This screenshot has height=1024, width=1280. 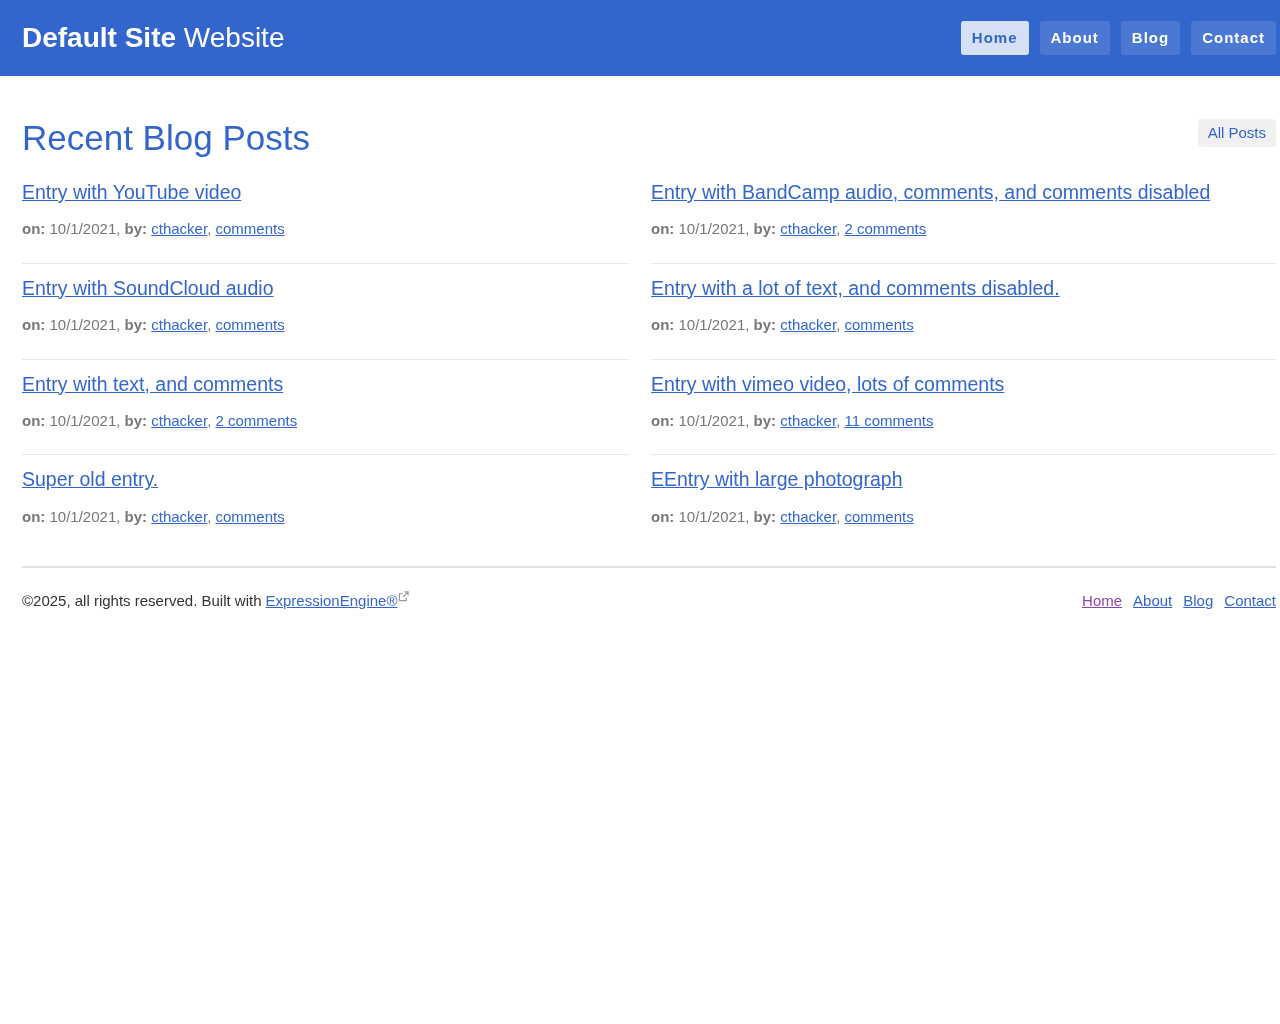 What do you see at coordinates (148, 287) in the screenshot?
I see `post-title-link: Entry with SoundCloud audio` at bounding box center [148, 287].